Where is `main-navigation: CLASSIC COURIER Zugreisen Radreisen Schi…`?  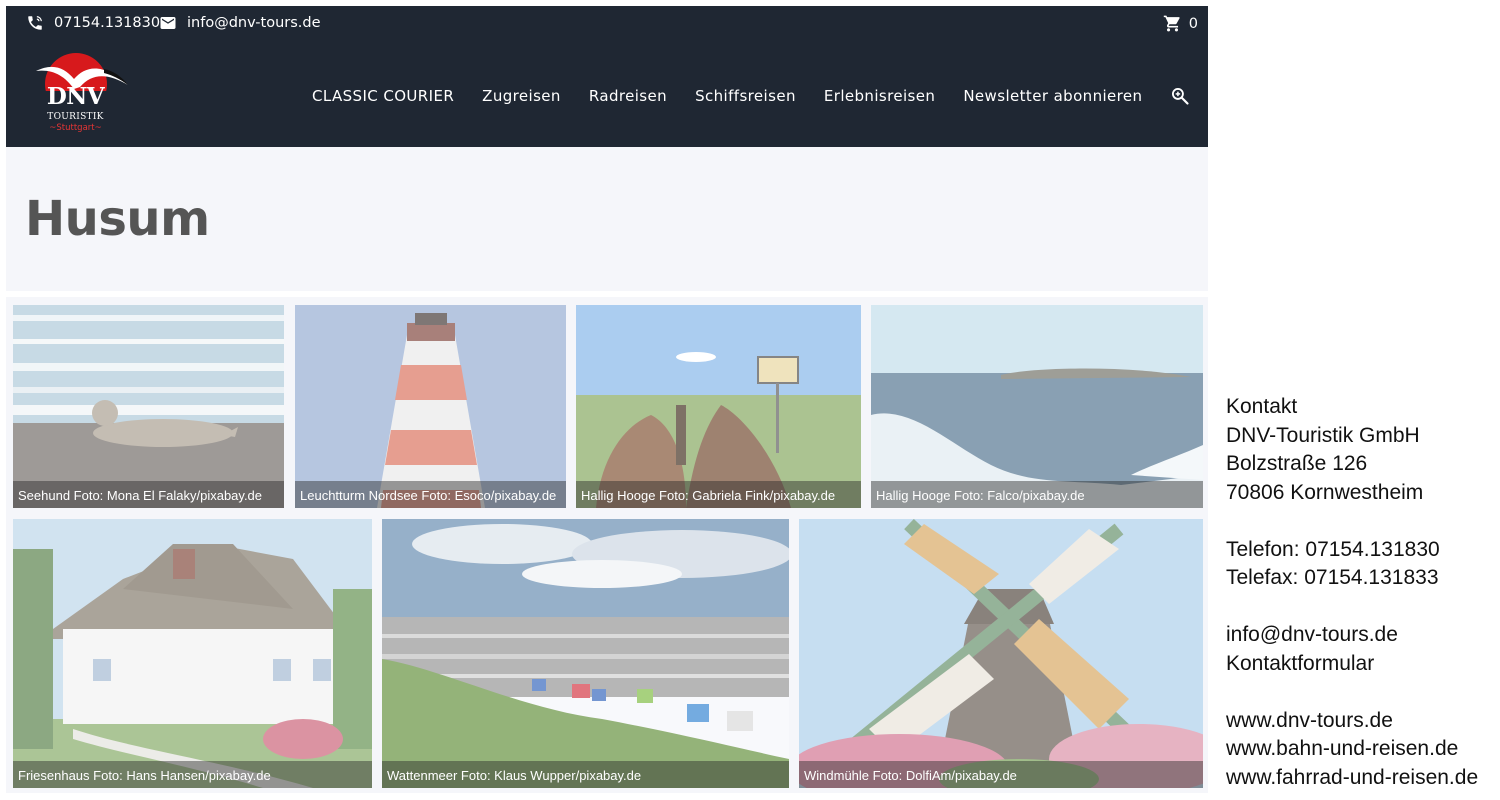 main-navigation: CLASSIC COURIER Zugreisen Radreisen Schi… is located at coordinates (751, 96).